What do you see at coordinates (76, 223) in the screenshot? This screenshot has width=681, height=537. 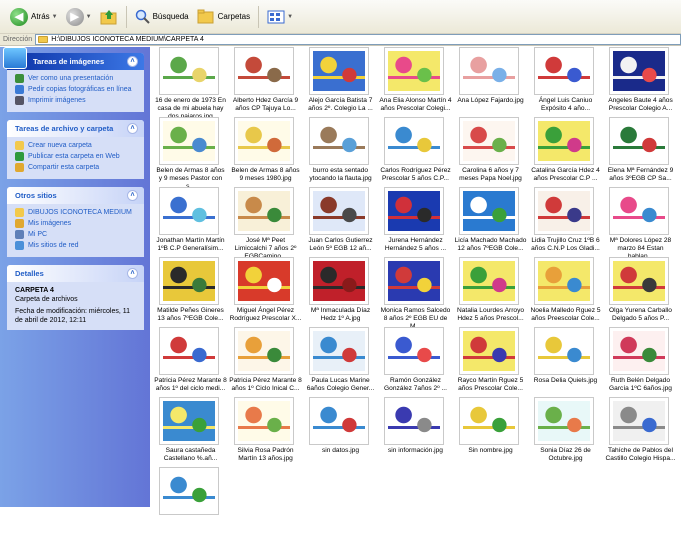 I see `task-link: Mis imágenes` at bounding box center [76, 223].